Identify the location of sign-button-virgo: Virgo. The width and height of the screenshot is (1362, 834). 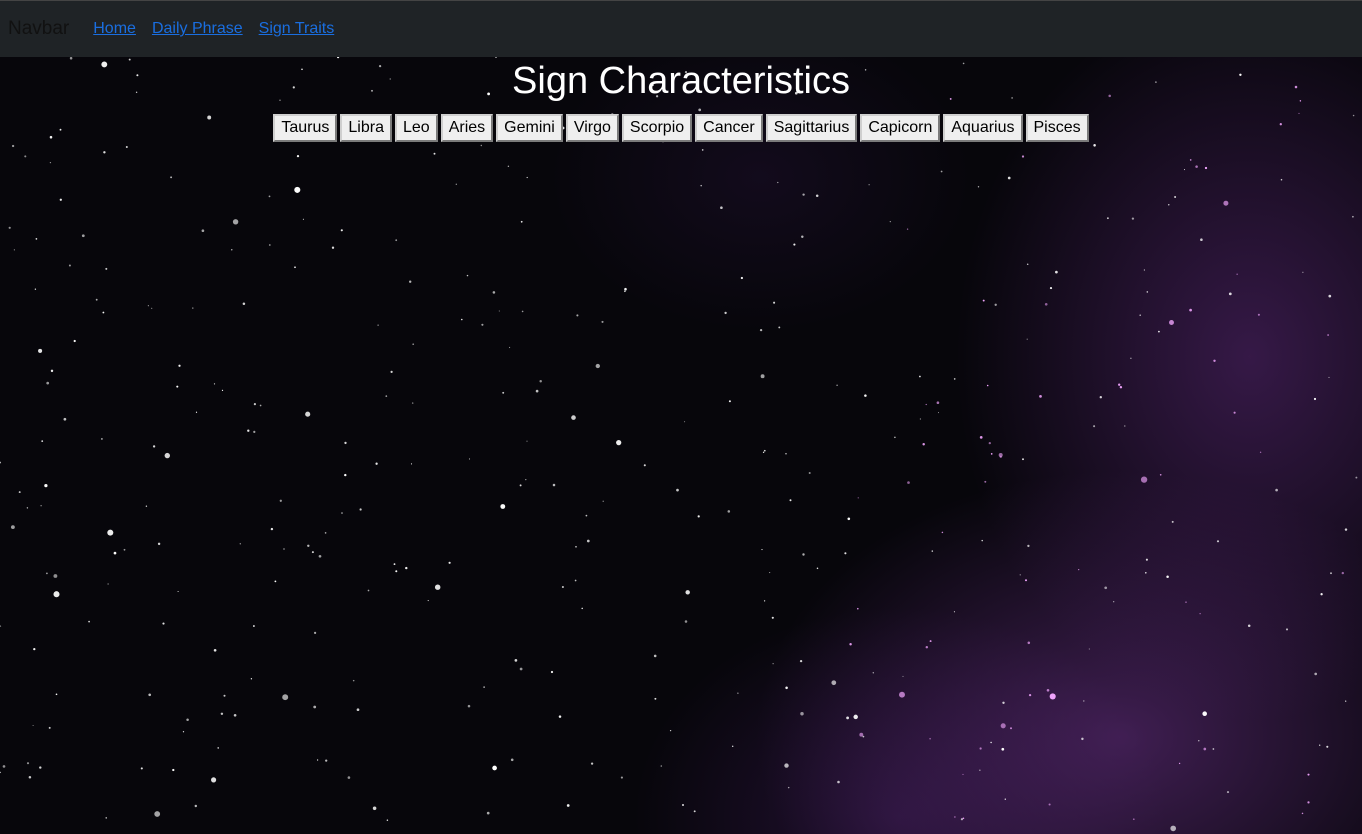
(592, 128).